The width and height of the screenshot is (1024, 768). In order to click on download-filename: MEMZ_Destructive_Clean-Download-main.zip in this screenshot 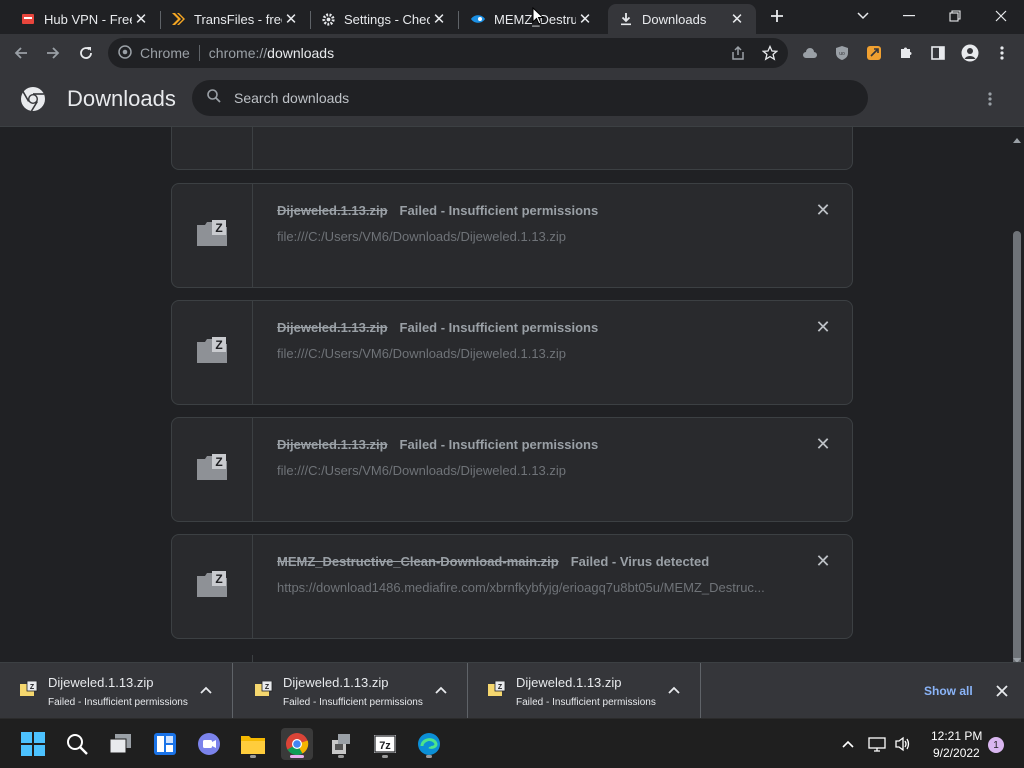, I will do `click(418, 561)`.